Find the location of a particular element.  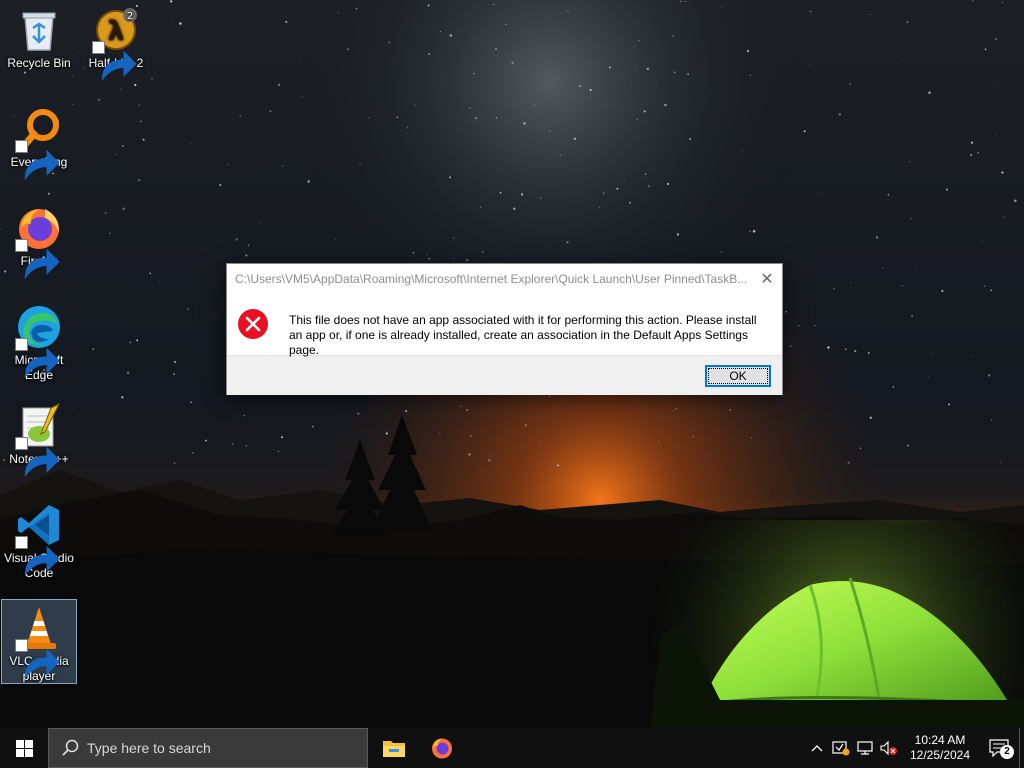

tray-network is located at coordinates (865, 748).